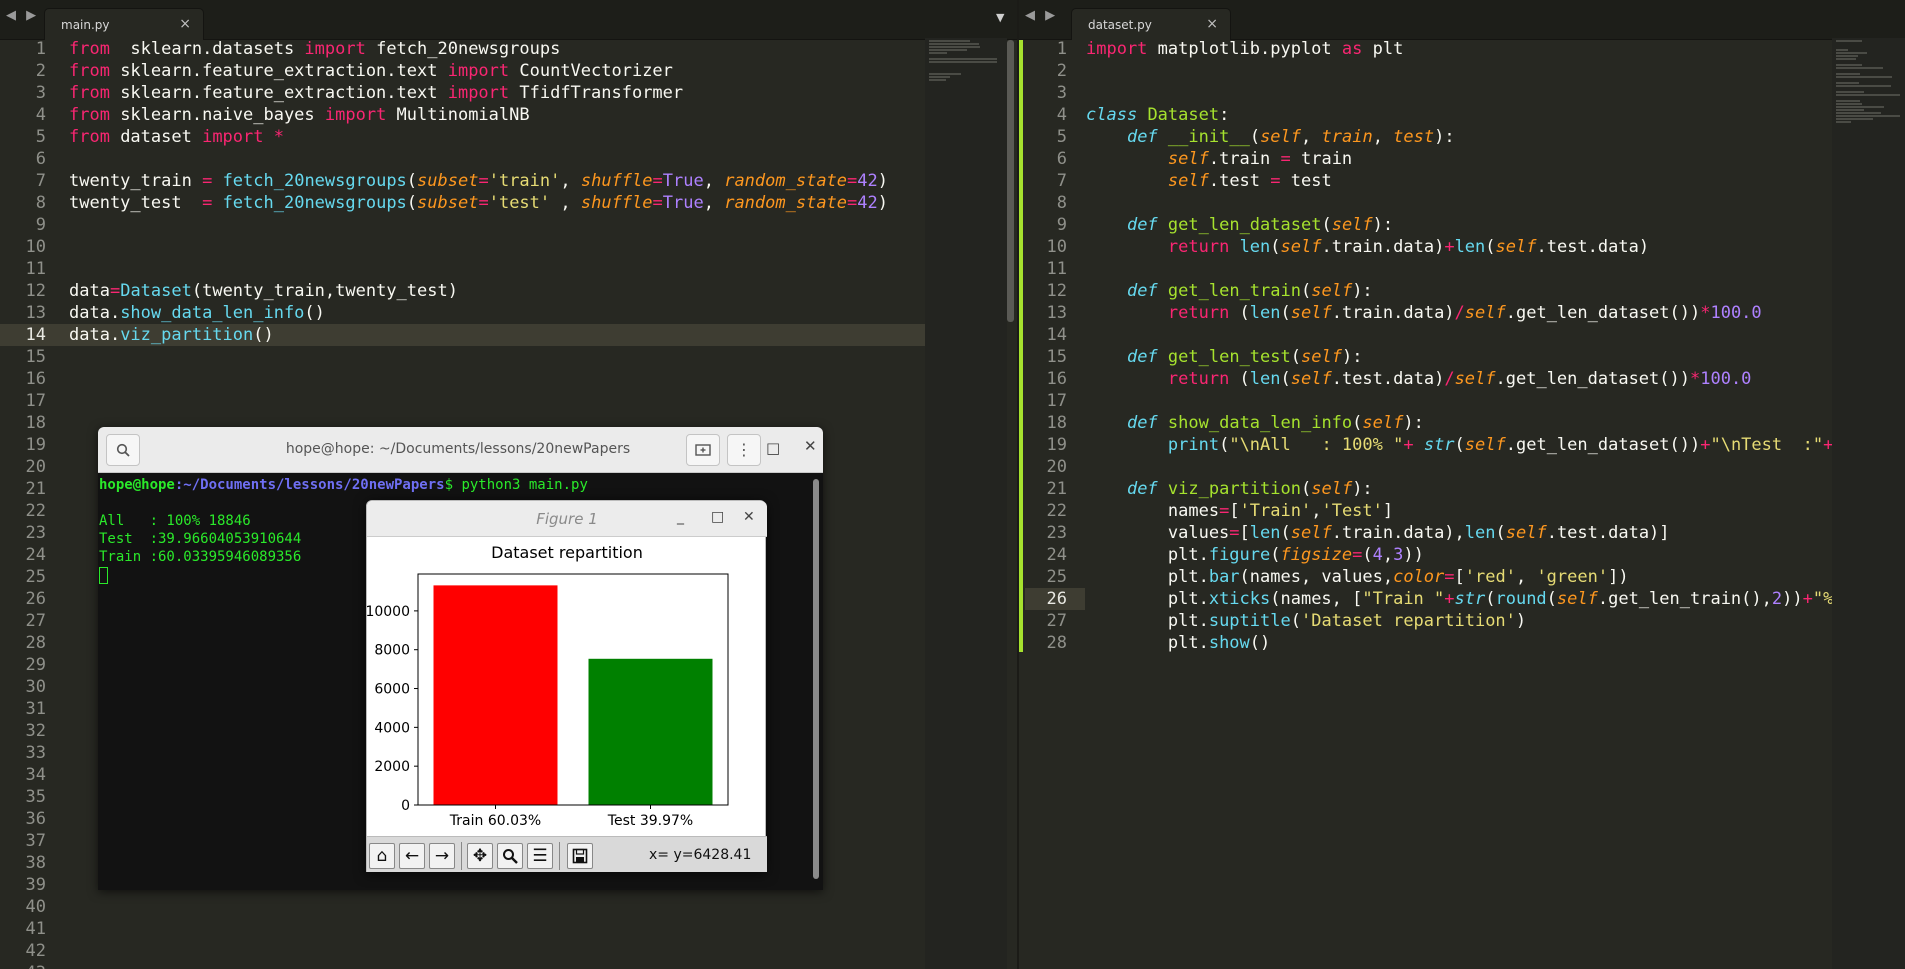 The width and height of the screenshot is (1905, 969). I want to click on pan-button: ✥, so click(480, 856).